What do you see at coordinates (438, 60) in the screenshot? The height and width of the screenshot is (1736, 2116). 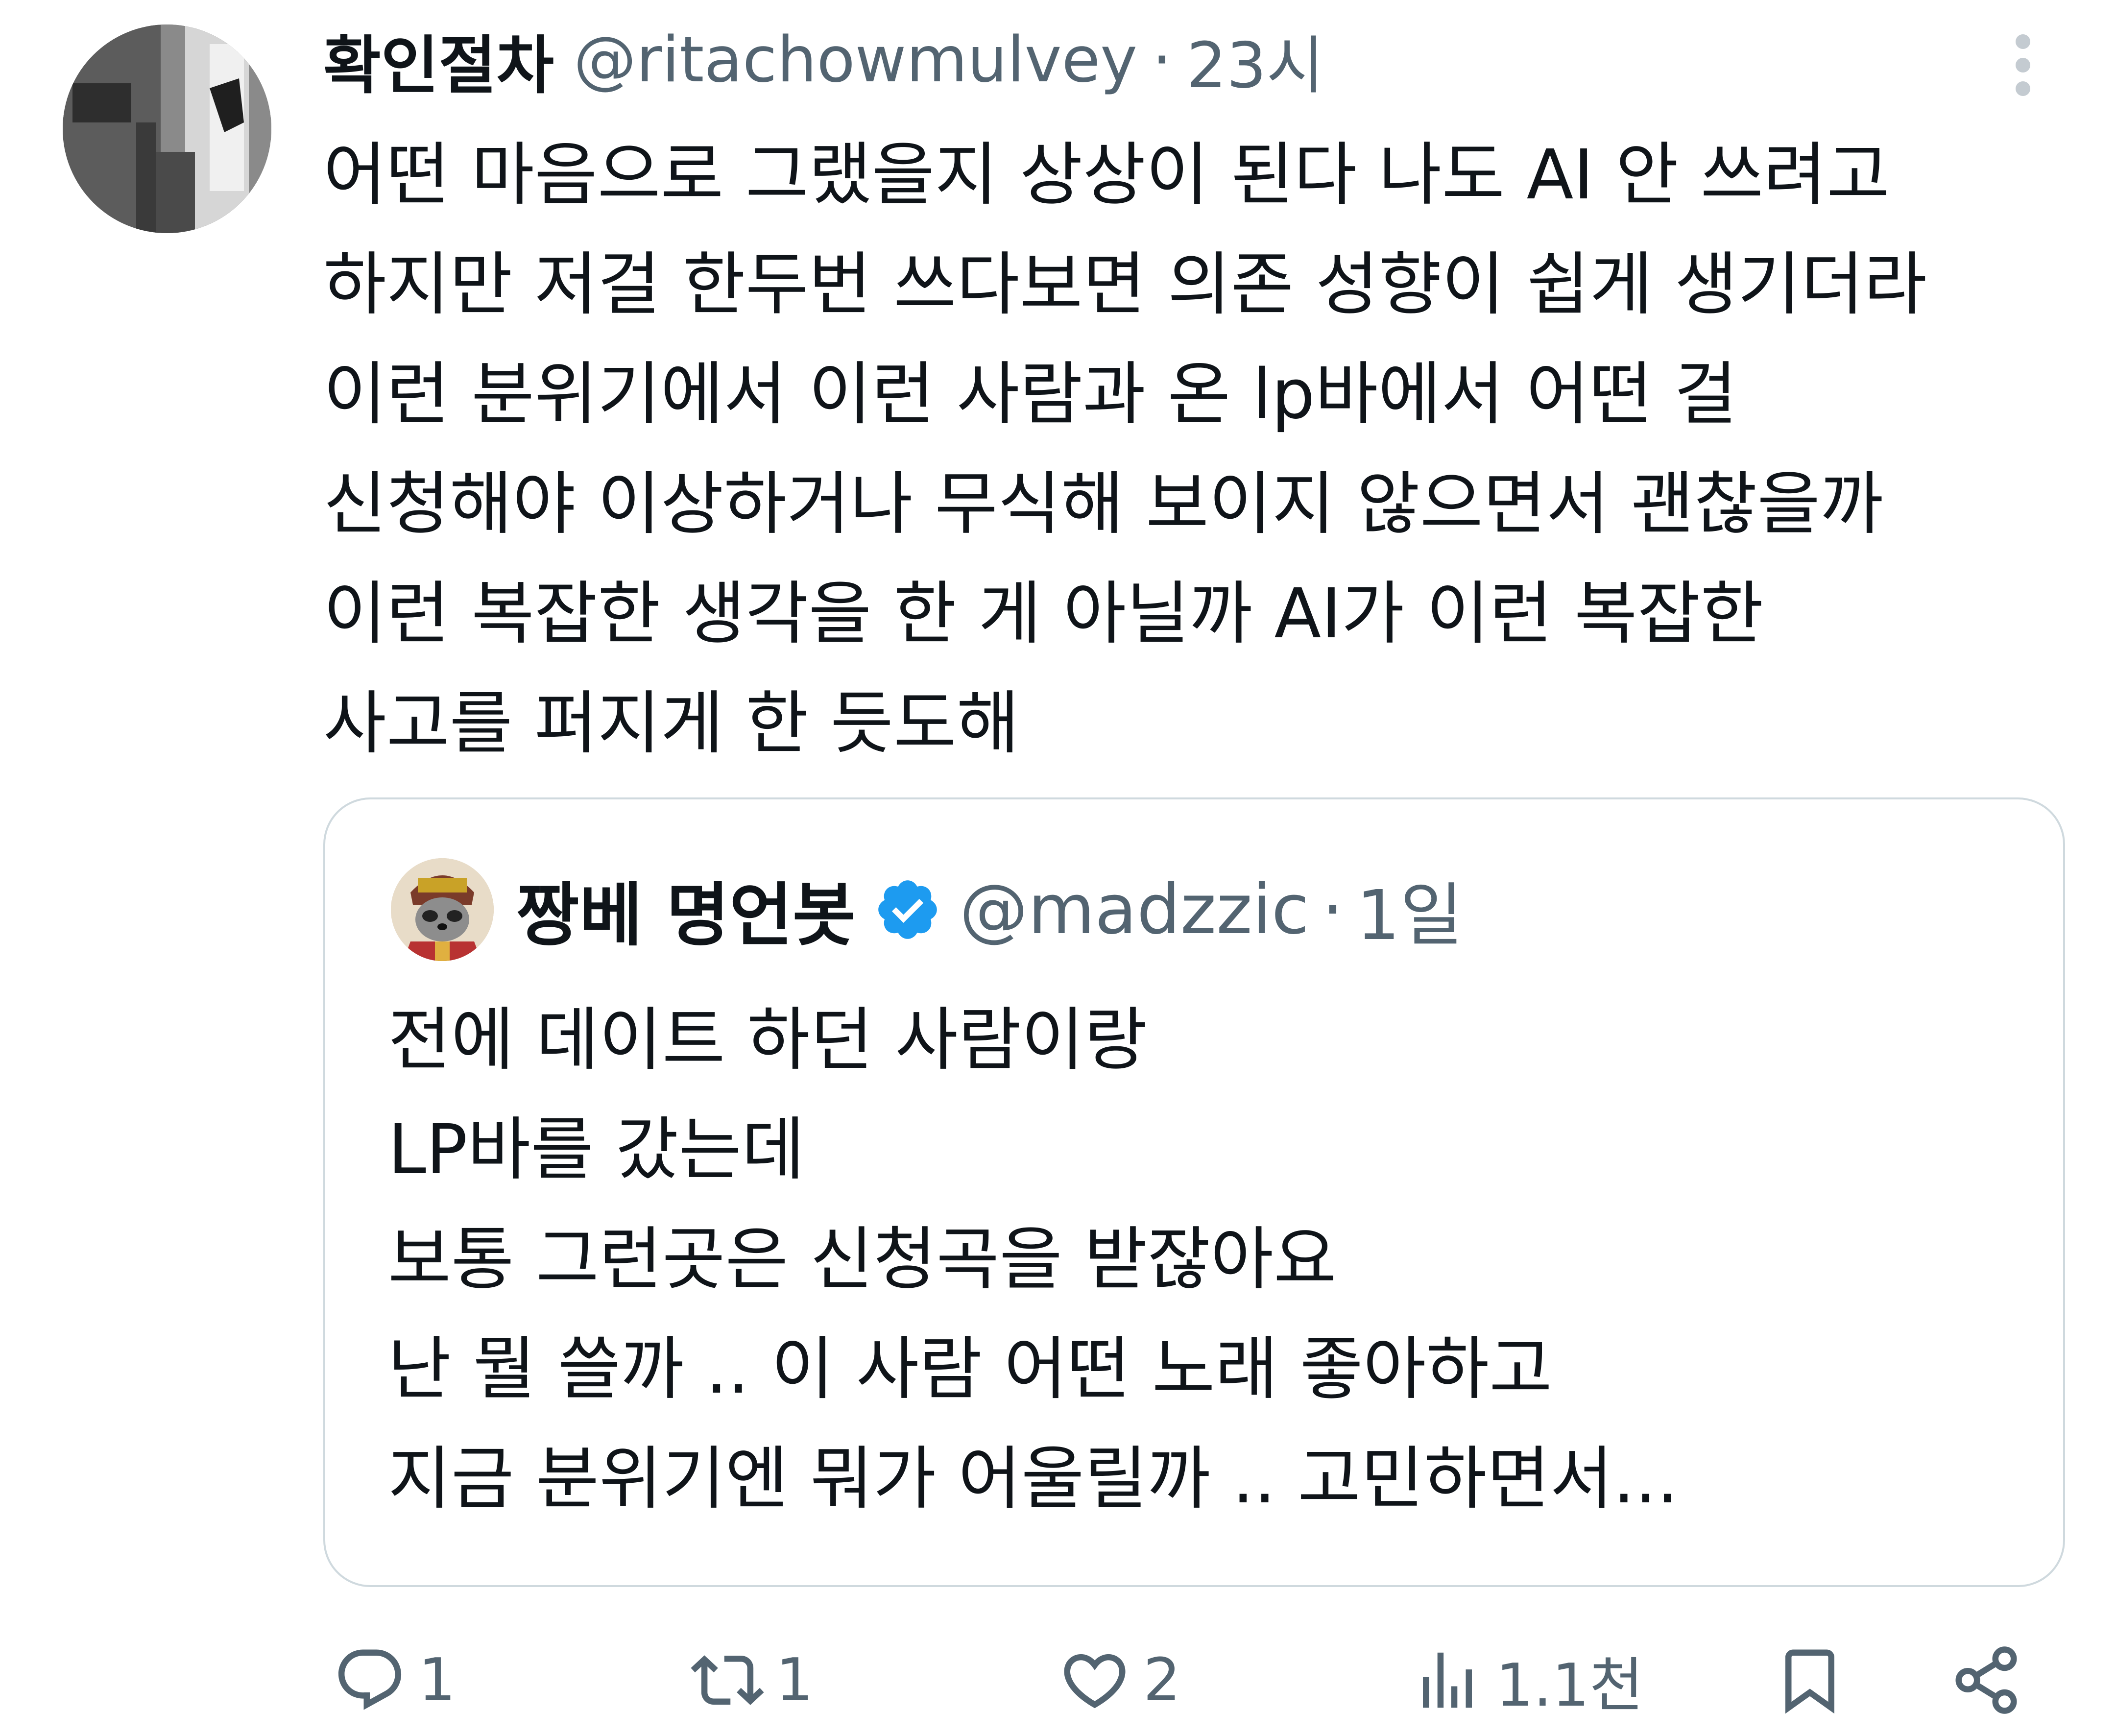 I see `display-name: 확인절차` at bounding box center [438, 60].